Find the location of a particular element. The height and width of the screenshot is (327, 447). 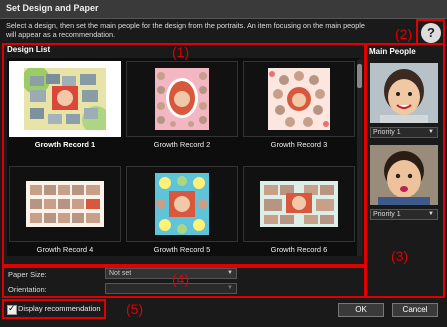

cancel-button: Cancel is located at coordinates (415, 310).